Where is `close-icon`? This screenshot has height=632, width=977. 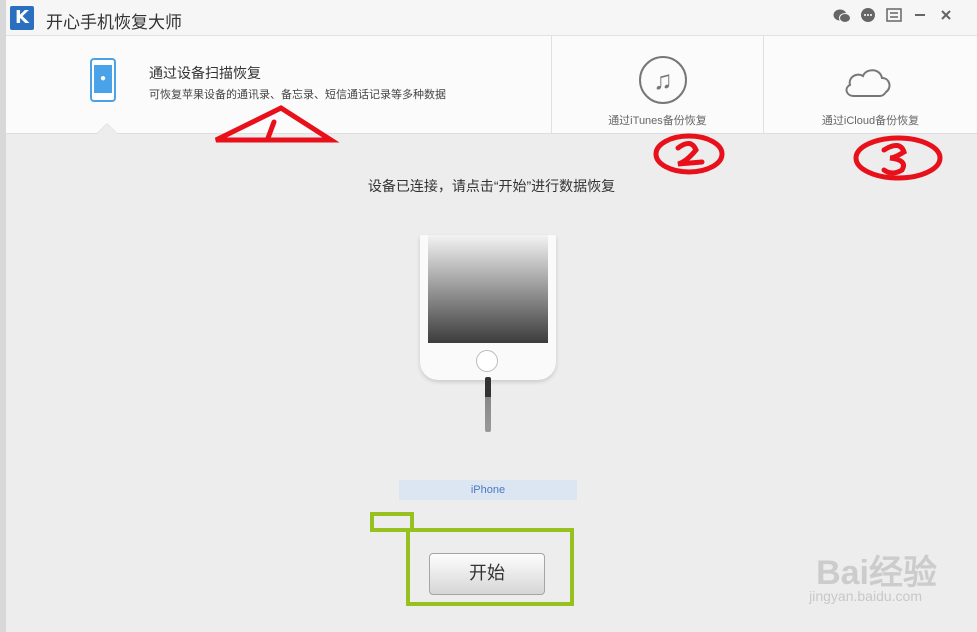 close-icon is located at coordinates (946, 17).